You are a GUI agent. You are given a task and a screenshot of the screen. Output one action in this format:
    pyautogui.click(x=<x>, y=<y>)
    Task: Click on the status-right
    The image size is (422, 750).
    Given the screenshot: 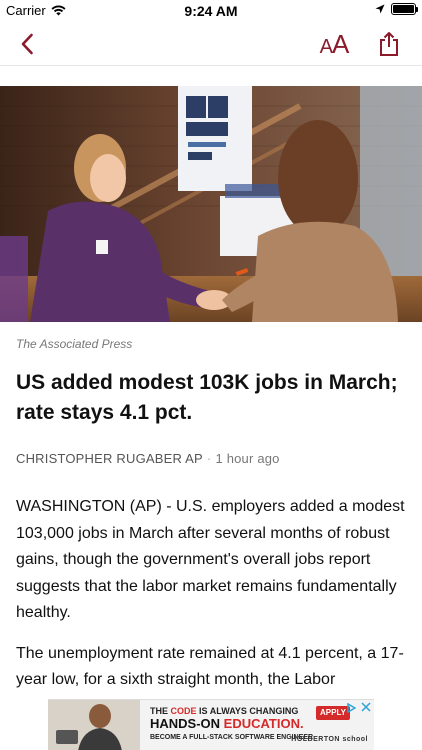 What is the action you would take?
    pyautogui.click(x=396, y=9)
    